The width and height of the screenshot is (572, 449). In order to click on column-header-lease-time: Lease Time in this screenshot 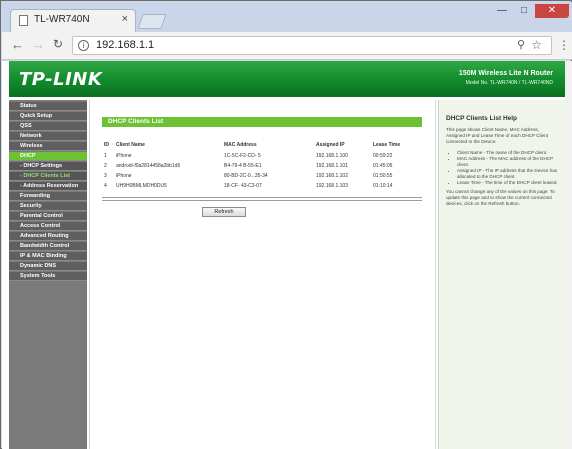, I will do `click(387, 145)`.